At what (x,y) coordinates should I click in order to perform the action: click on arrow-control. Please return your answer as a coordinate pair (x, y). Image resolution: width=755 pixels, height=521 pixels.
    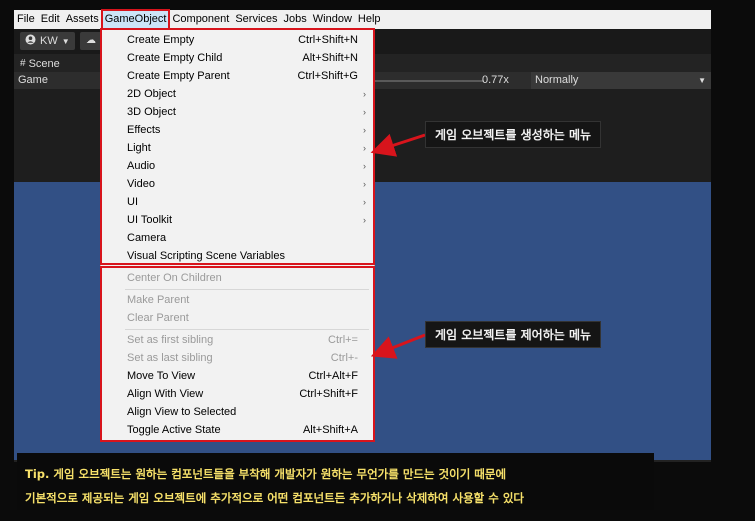
    Looking at the image, I should click on (398, 346).